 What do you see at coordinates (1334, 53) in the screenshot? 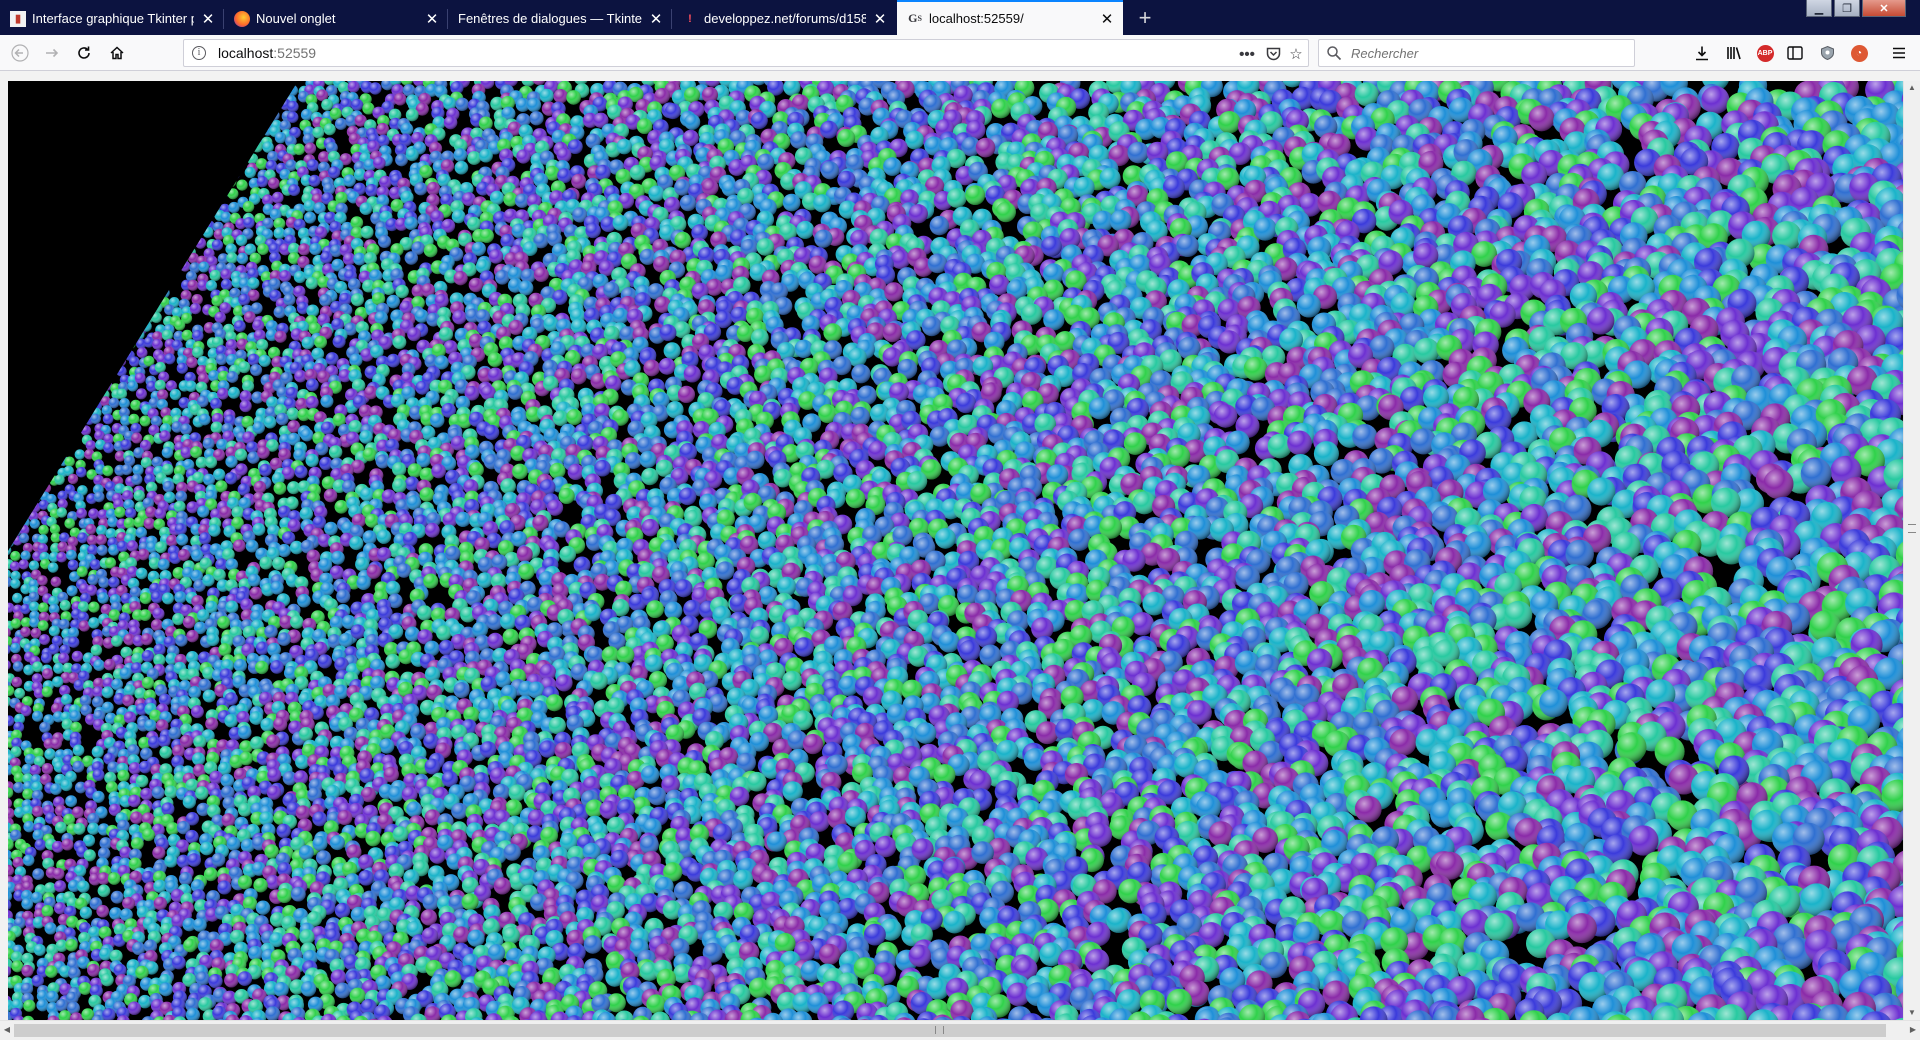
I see `search-icon` at bounding box center [1334, 53].